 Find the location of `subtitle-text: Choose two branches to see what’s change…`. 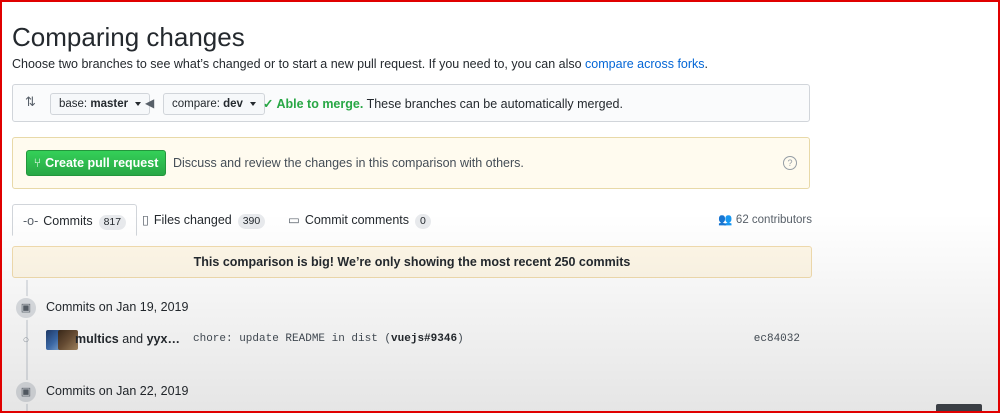

subtitle-text: Choose two branches to see what’s change… is located at coordinates (297, 64).